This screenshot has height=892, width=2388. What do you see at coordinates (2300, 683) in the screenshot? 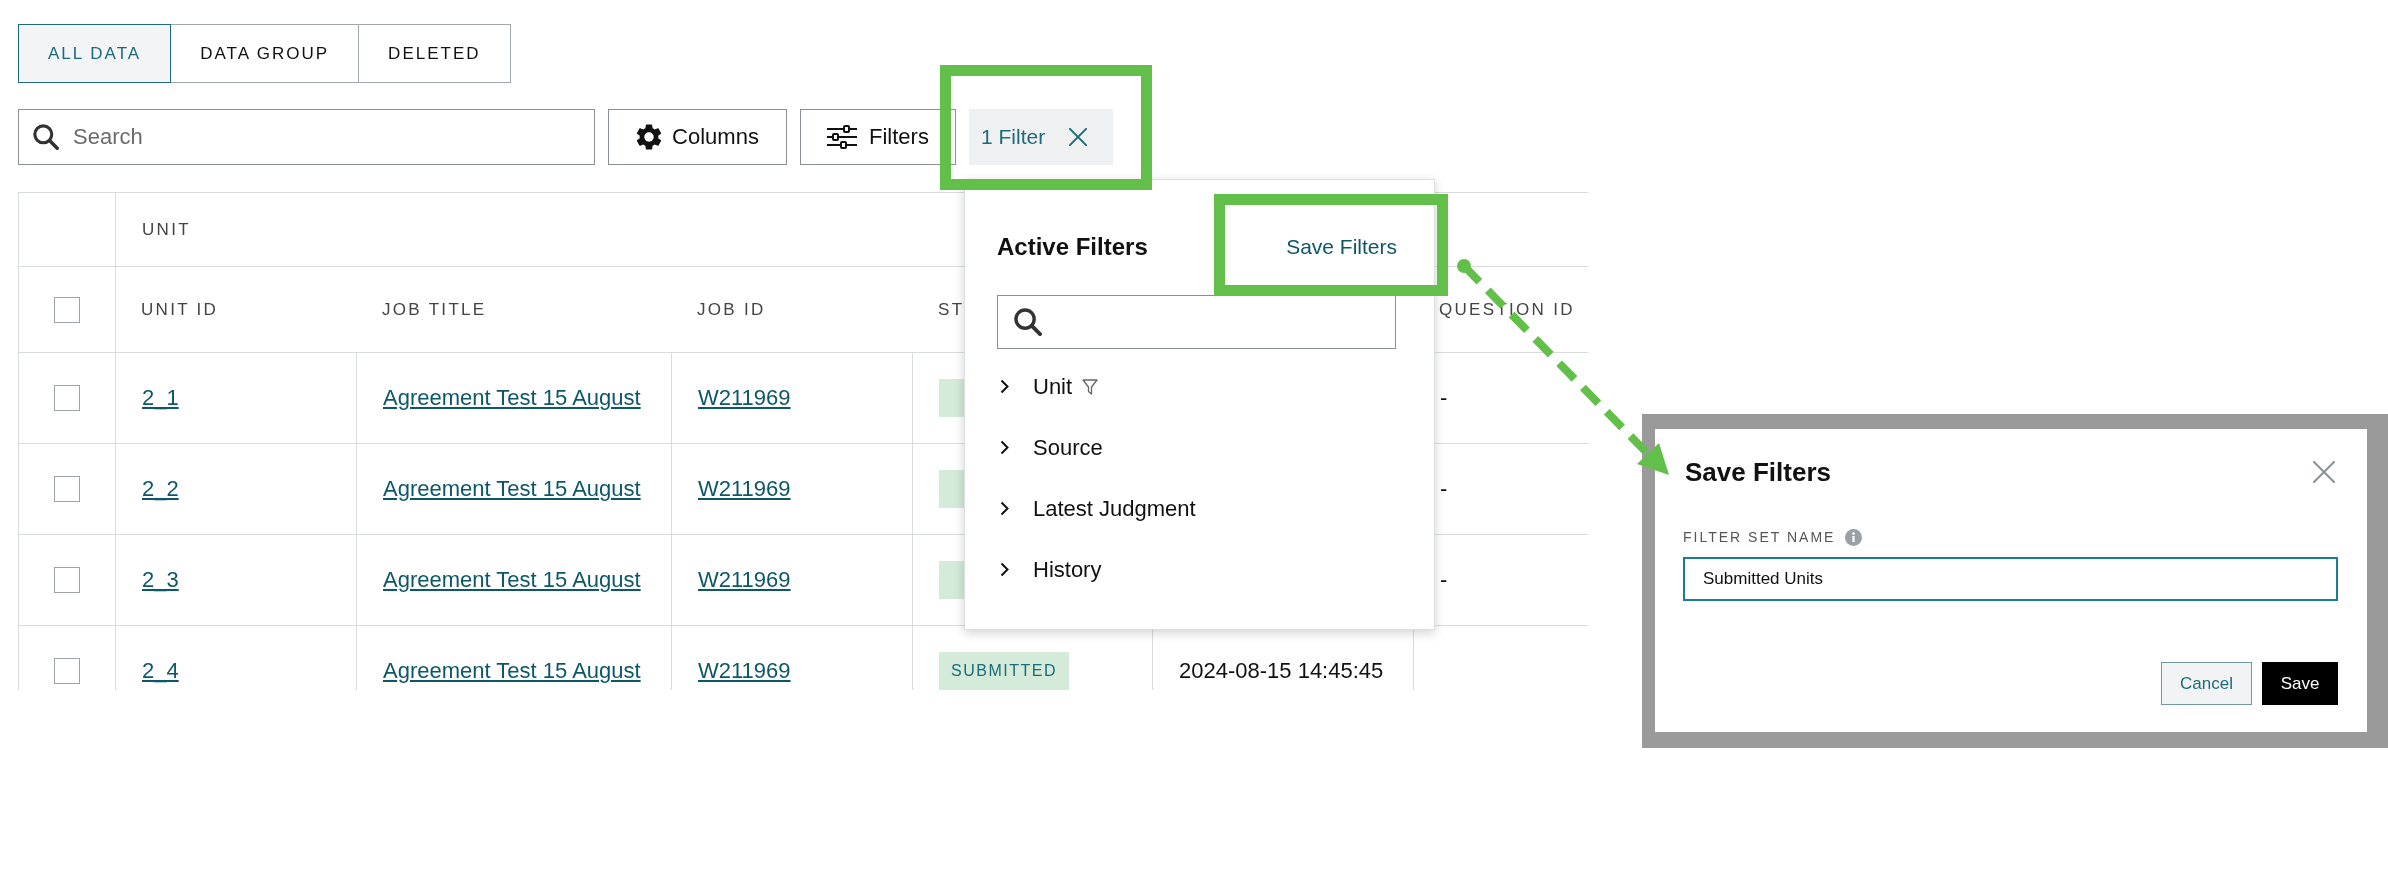
I see `save-button: Save` at bounding box center [2300, 683].